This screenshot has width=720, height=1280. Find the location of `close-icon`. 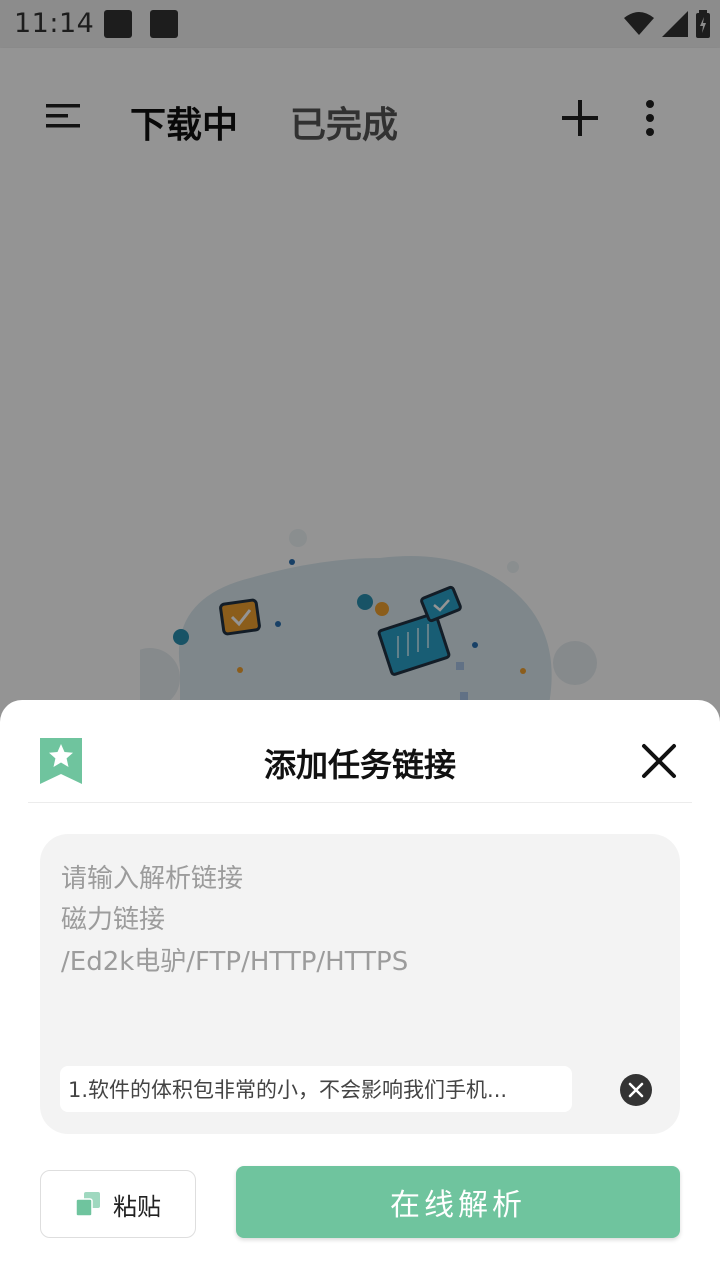

close-icon is located at coordinates (659, 761).